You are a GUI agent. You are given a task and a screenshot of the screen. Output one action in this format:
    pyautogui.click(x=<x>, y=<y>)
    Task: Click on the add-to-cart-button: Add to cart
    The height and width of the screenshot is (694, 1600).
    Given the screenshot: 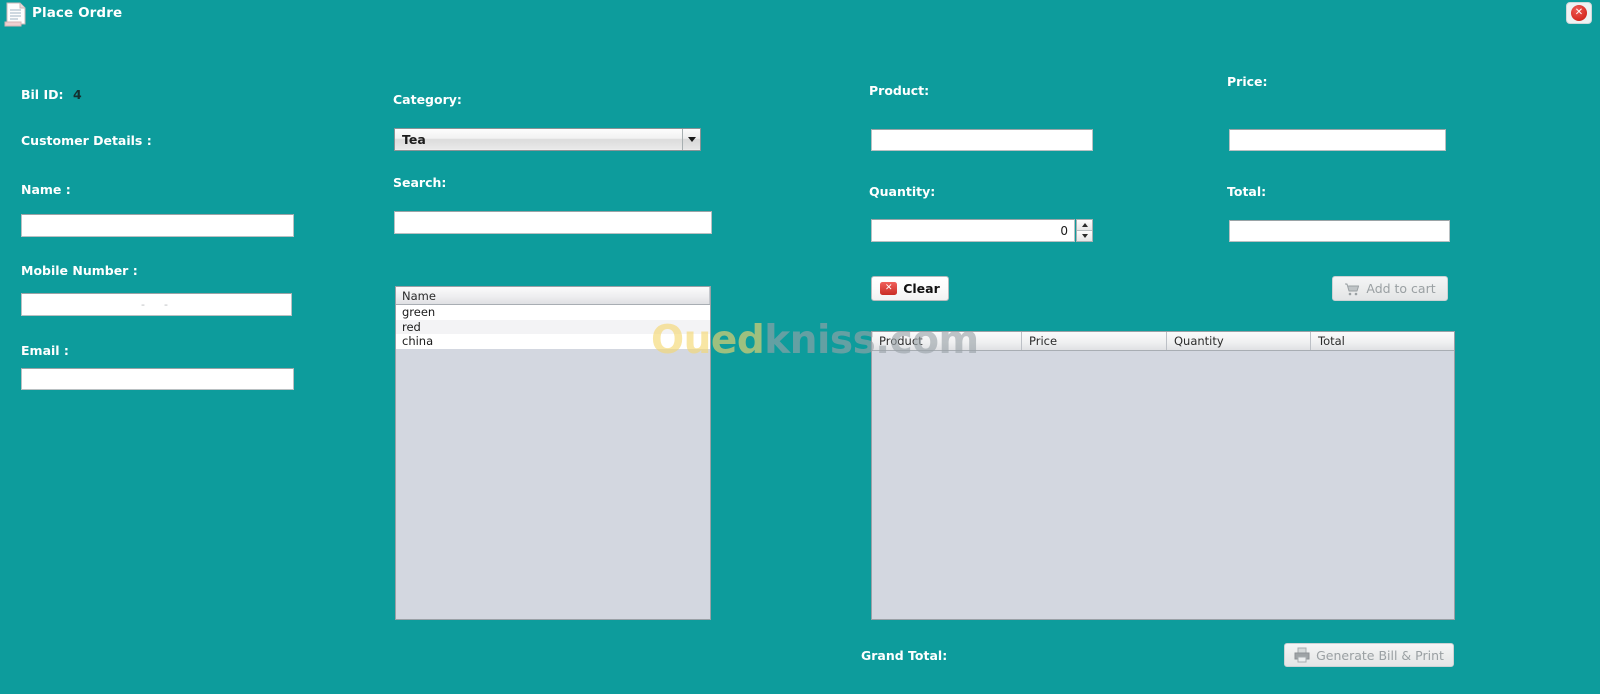 What is the action you would take?
    pyautogui.click(x=1390, y=288)
    